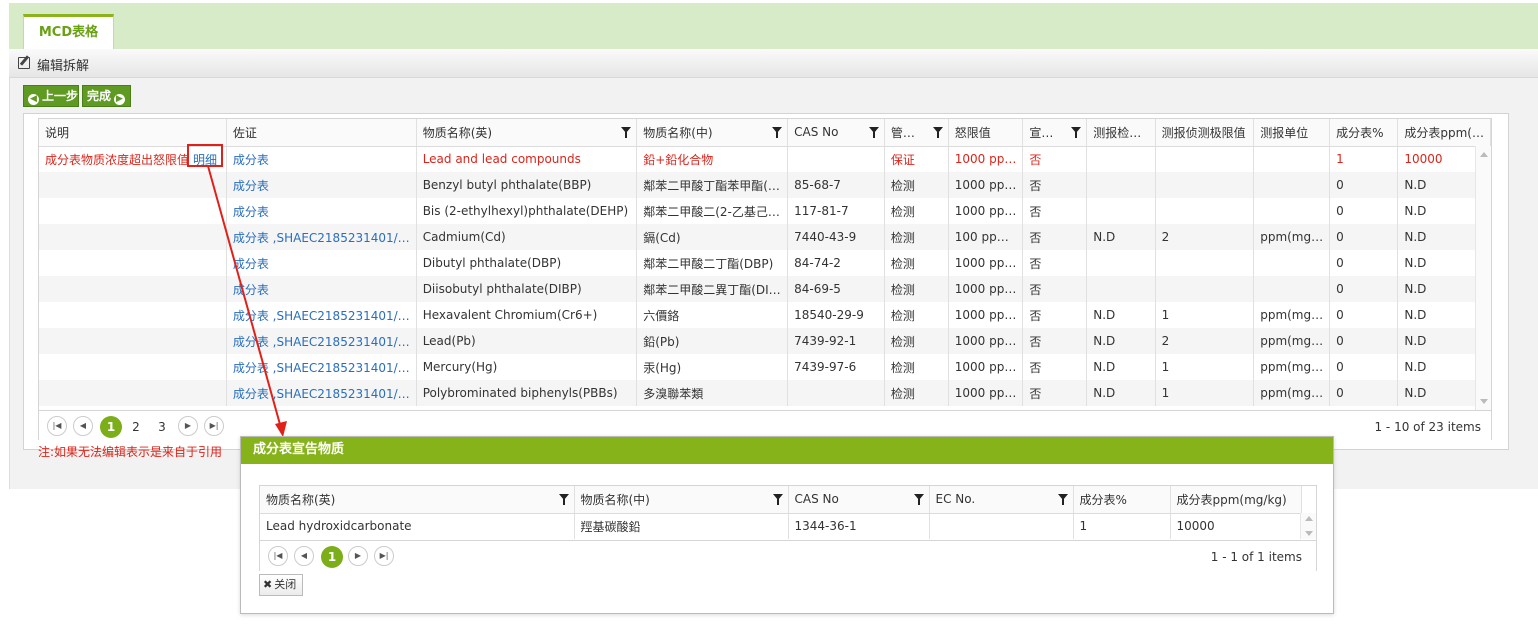 The width and height of the screenshot is (1538, 624). Describe the element at coordinates (527, 315) in the screenshot. I see `cell: Hexavalent Chromium(Cr6+)` at that location.